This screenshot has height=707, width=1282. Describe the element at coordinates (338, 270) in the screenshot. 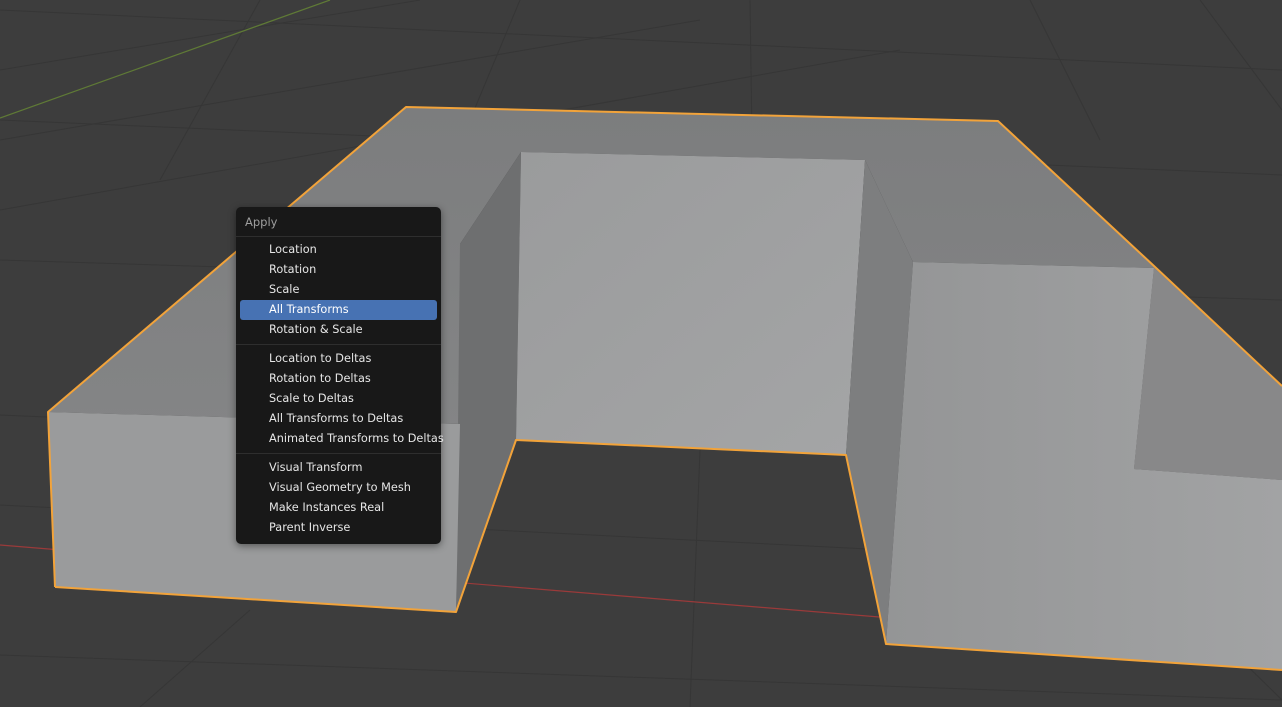

I see `menu-item-rotation: Rotation` at that location.